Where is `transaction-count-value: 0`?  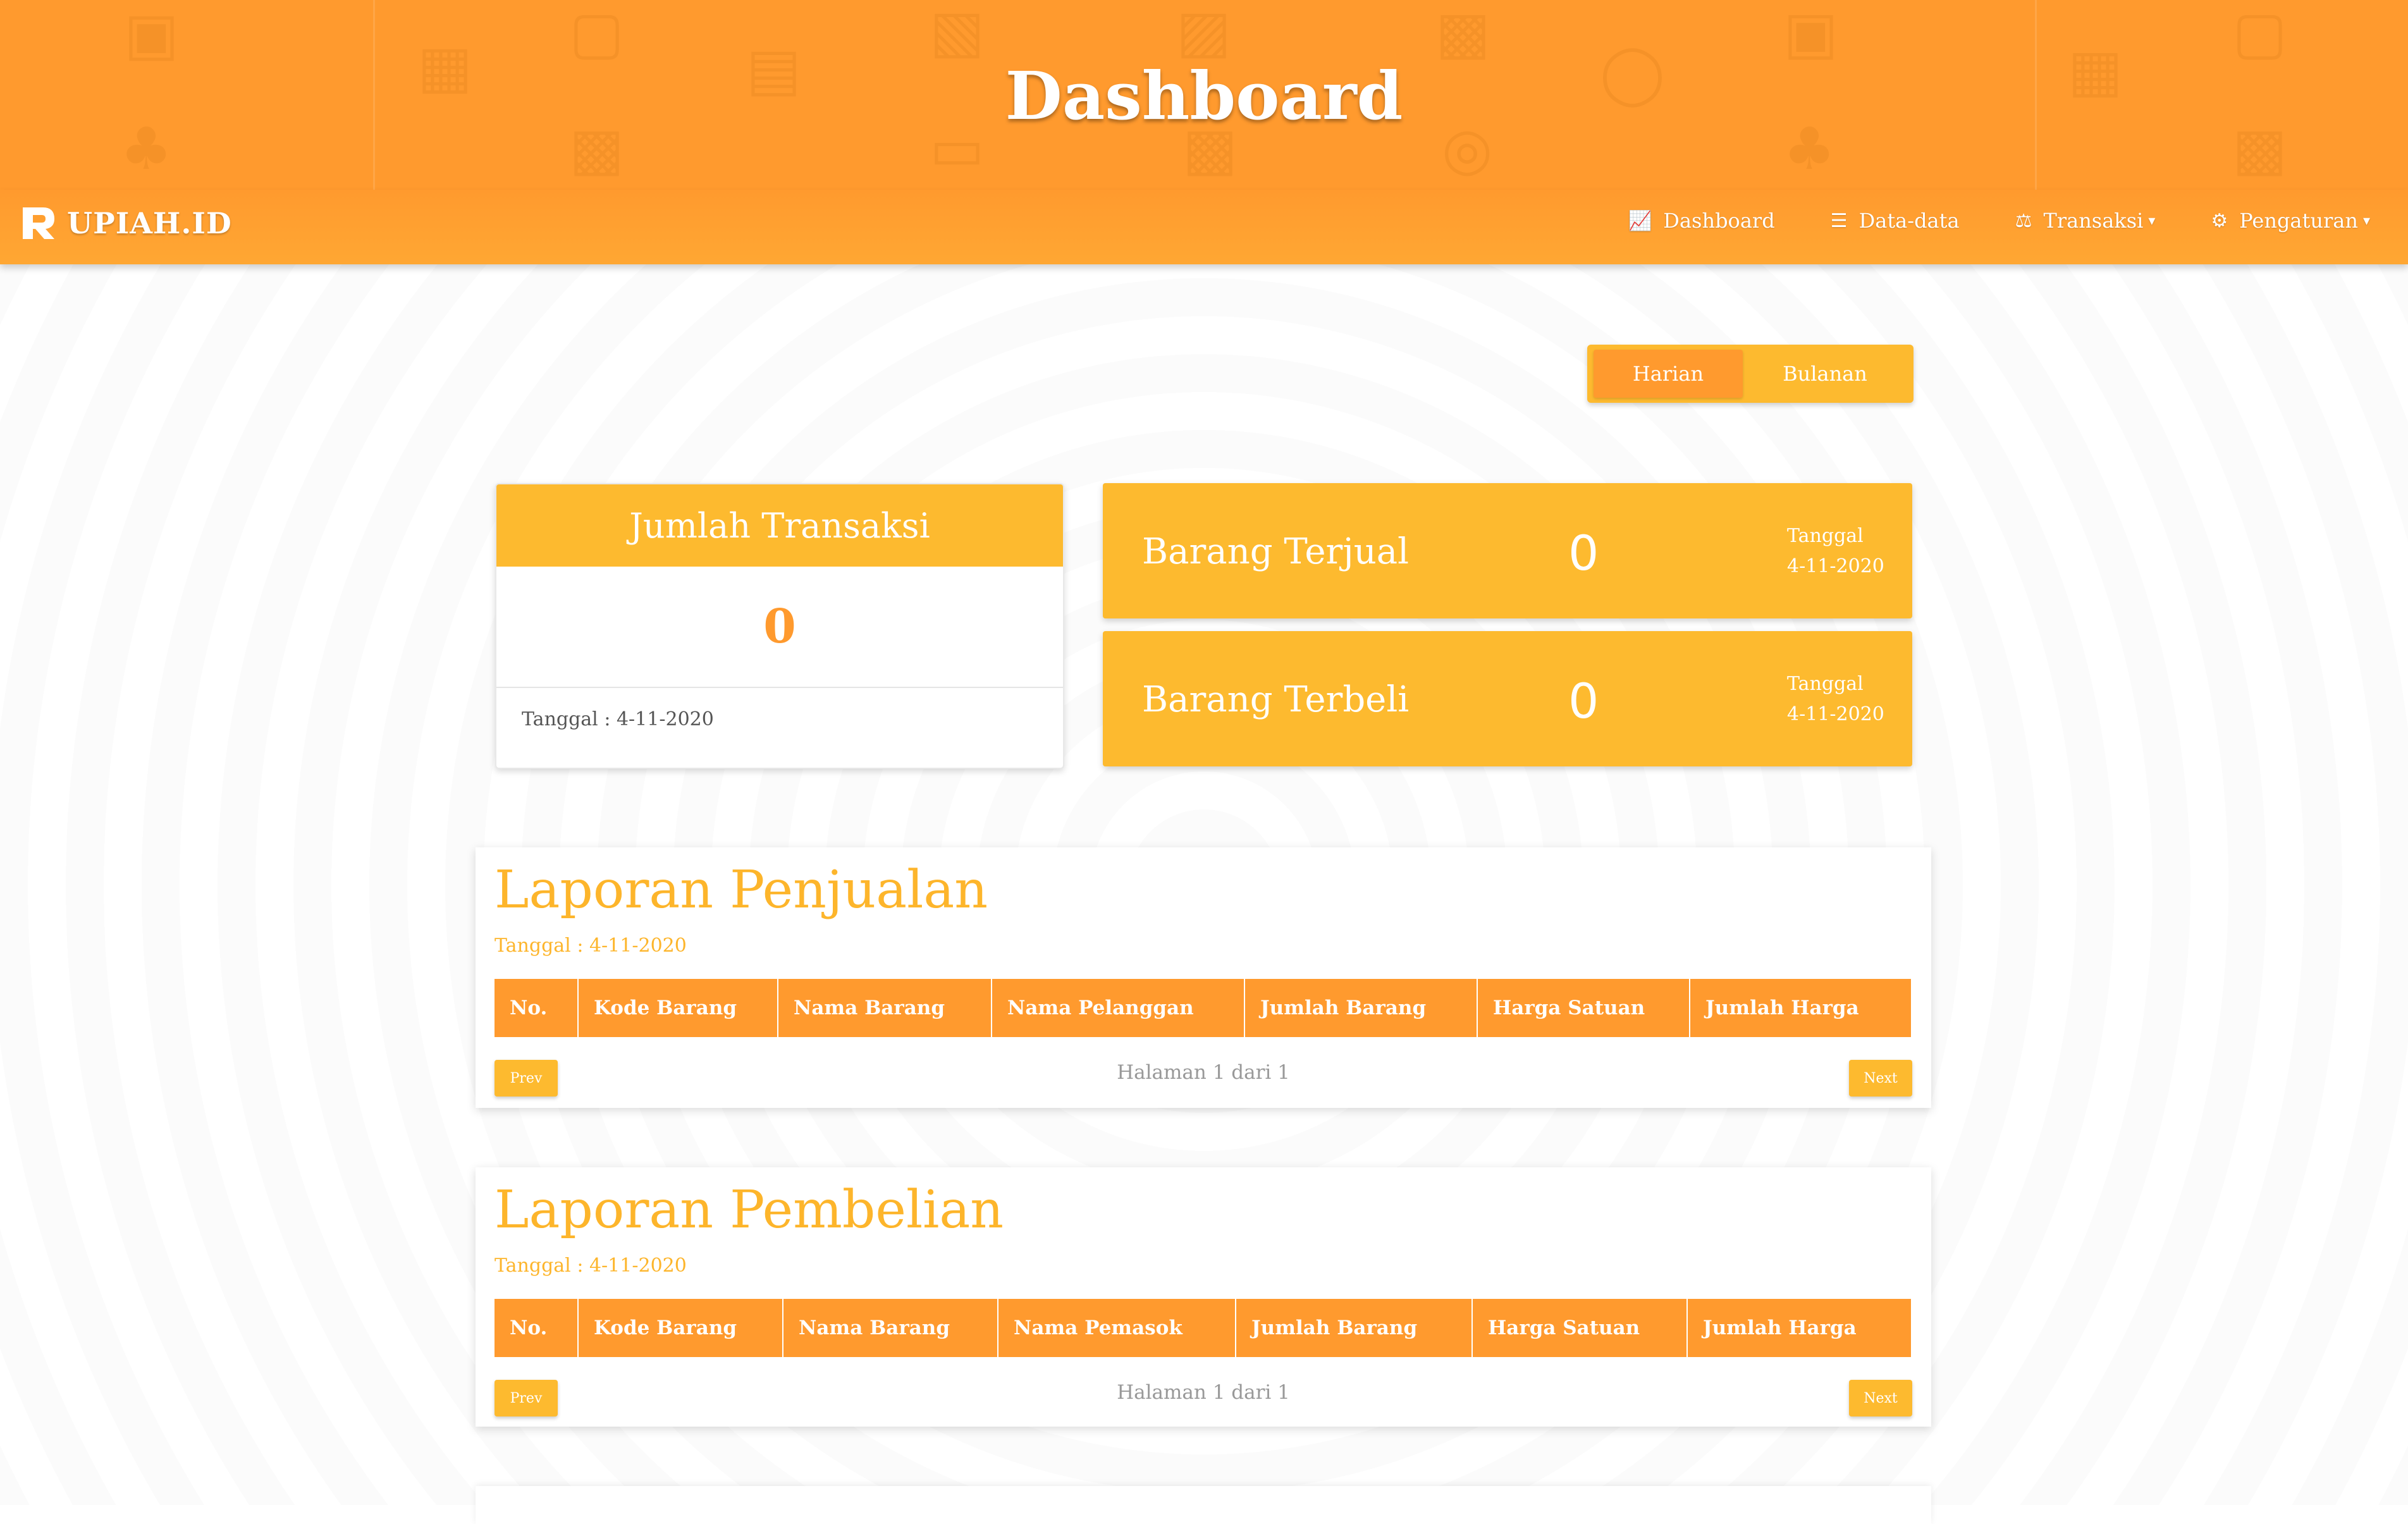 transaction-count-value: 0 is located at coordinates (779, 627).